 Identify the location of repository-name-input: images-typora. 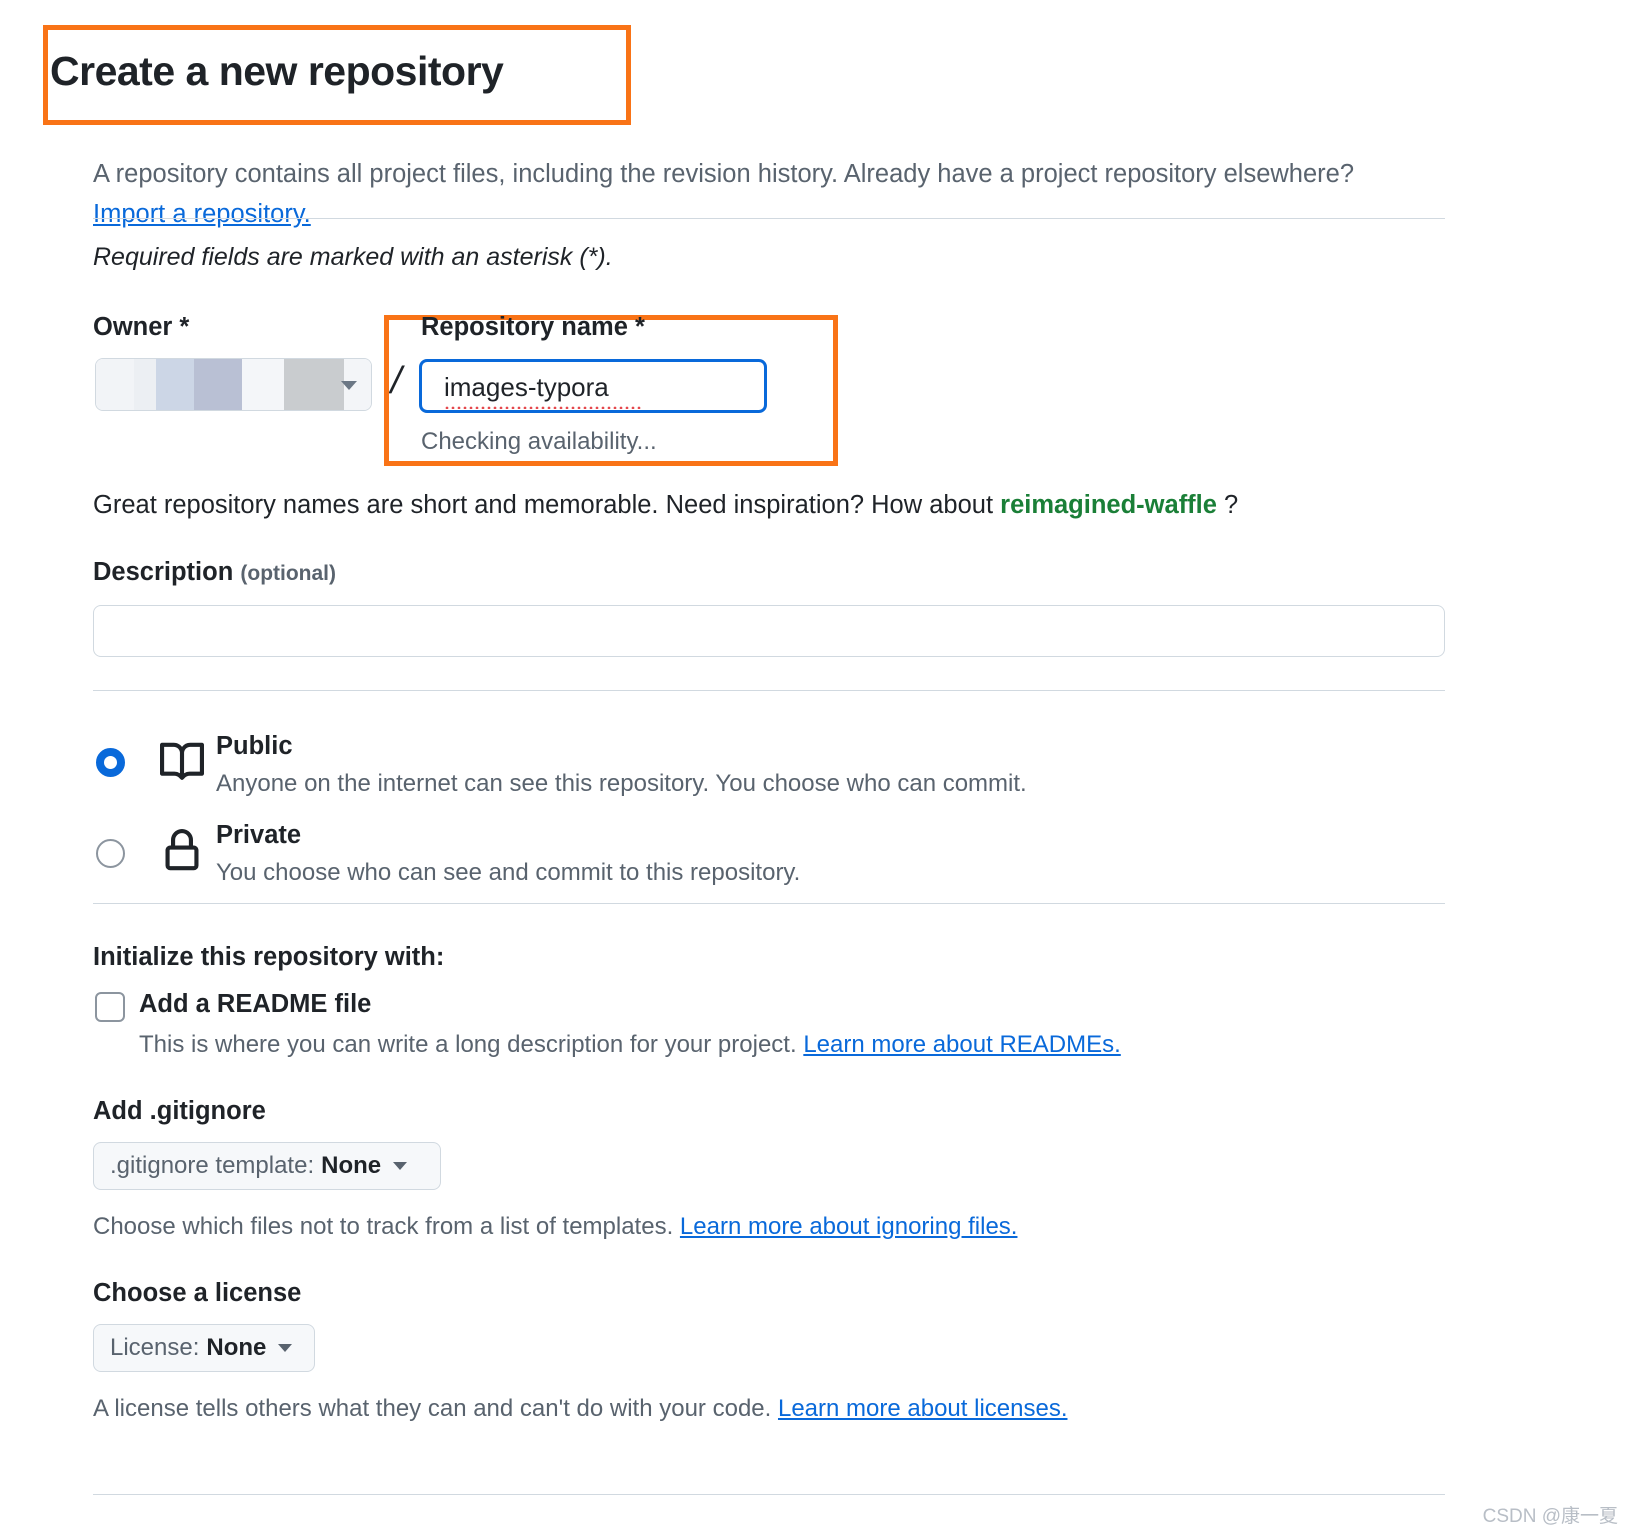
(593, 386).